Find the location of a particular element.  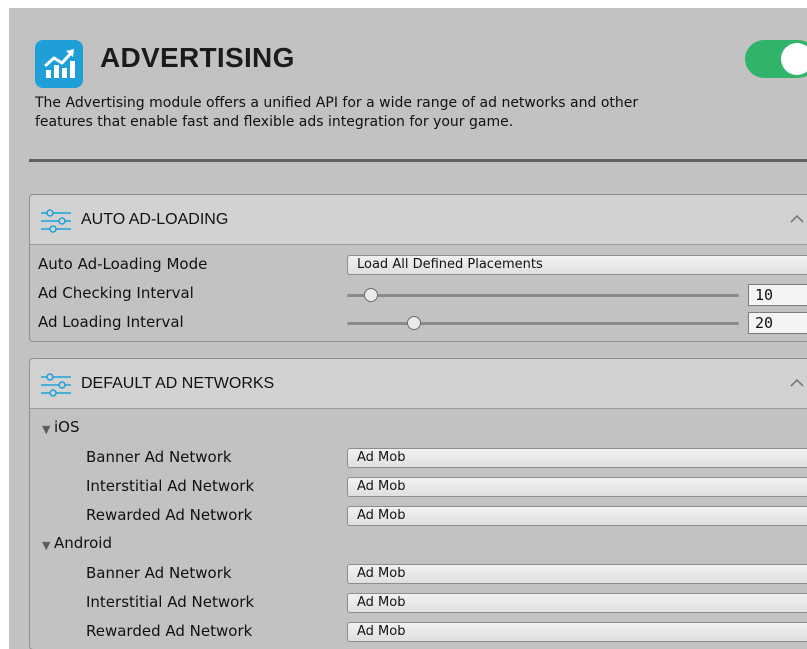

android-rewarded-label: Rewarded Ad Network is located at coordinates (169, 631).